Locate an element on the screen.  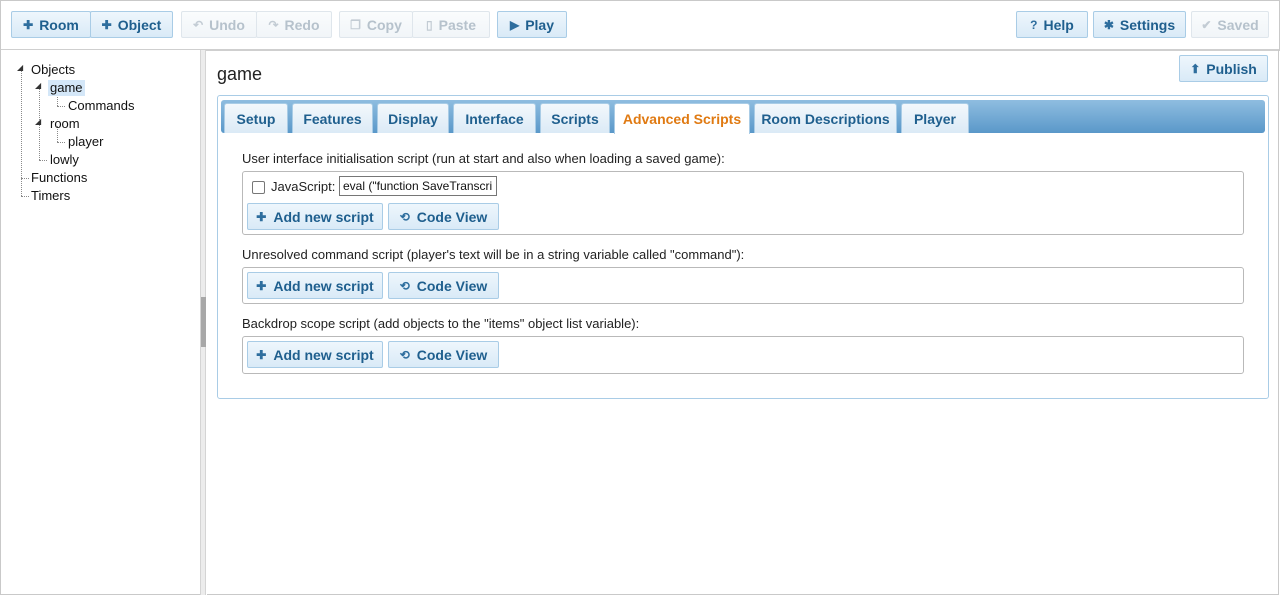
pane-splitter is located at coordinates (203, 322).